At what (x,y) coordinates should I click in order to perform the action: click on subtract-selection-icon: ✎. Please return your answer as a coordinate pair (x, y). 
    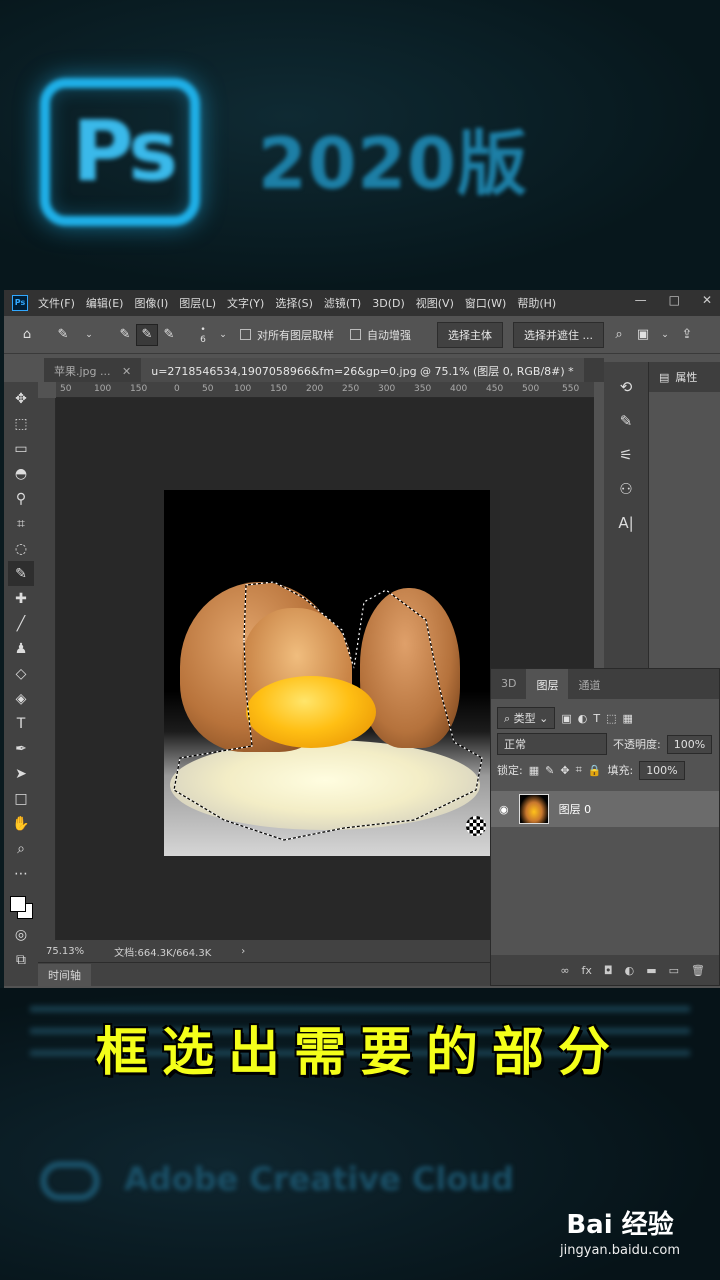
    Looking at the image, I should click on (169, 335).